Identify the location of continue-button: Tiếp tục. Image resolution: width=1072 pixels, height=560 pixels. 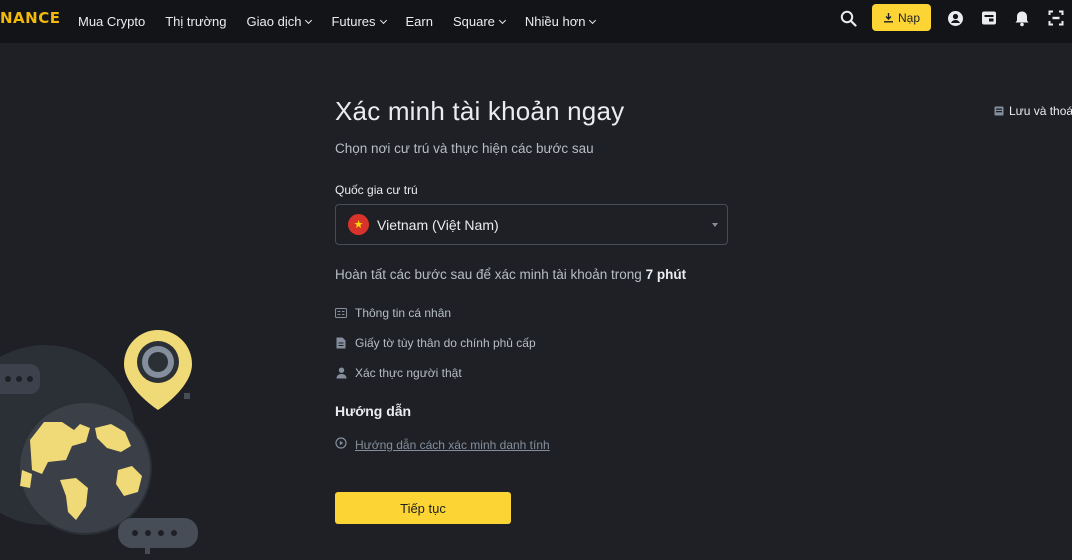
(423, 508).